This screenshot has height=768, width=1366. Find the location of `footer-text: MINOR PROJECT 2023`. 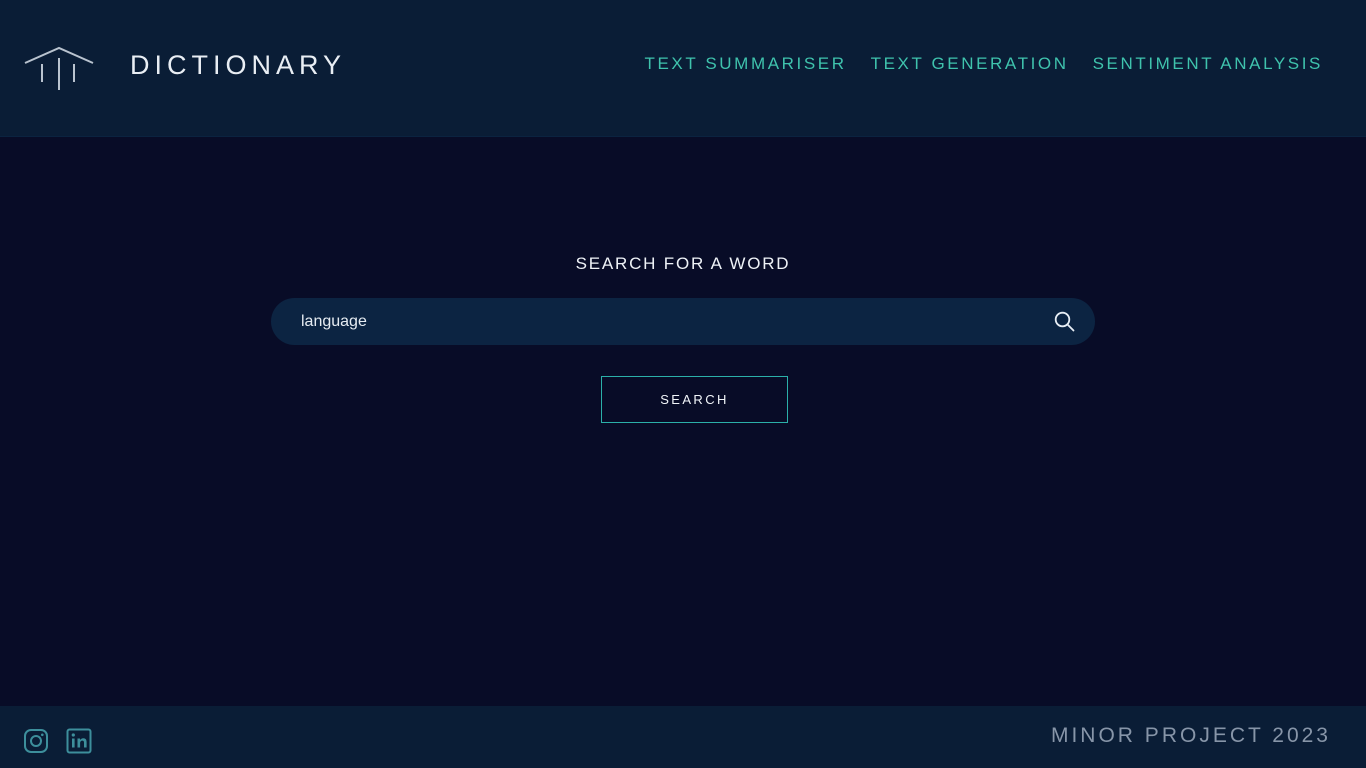

footer-text: MINOR PROJECT 2023 is located at coordinates (1190, 735).